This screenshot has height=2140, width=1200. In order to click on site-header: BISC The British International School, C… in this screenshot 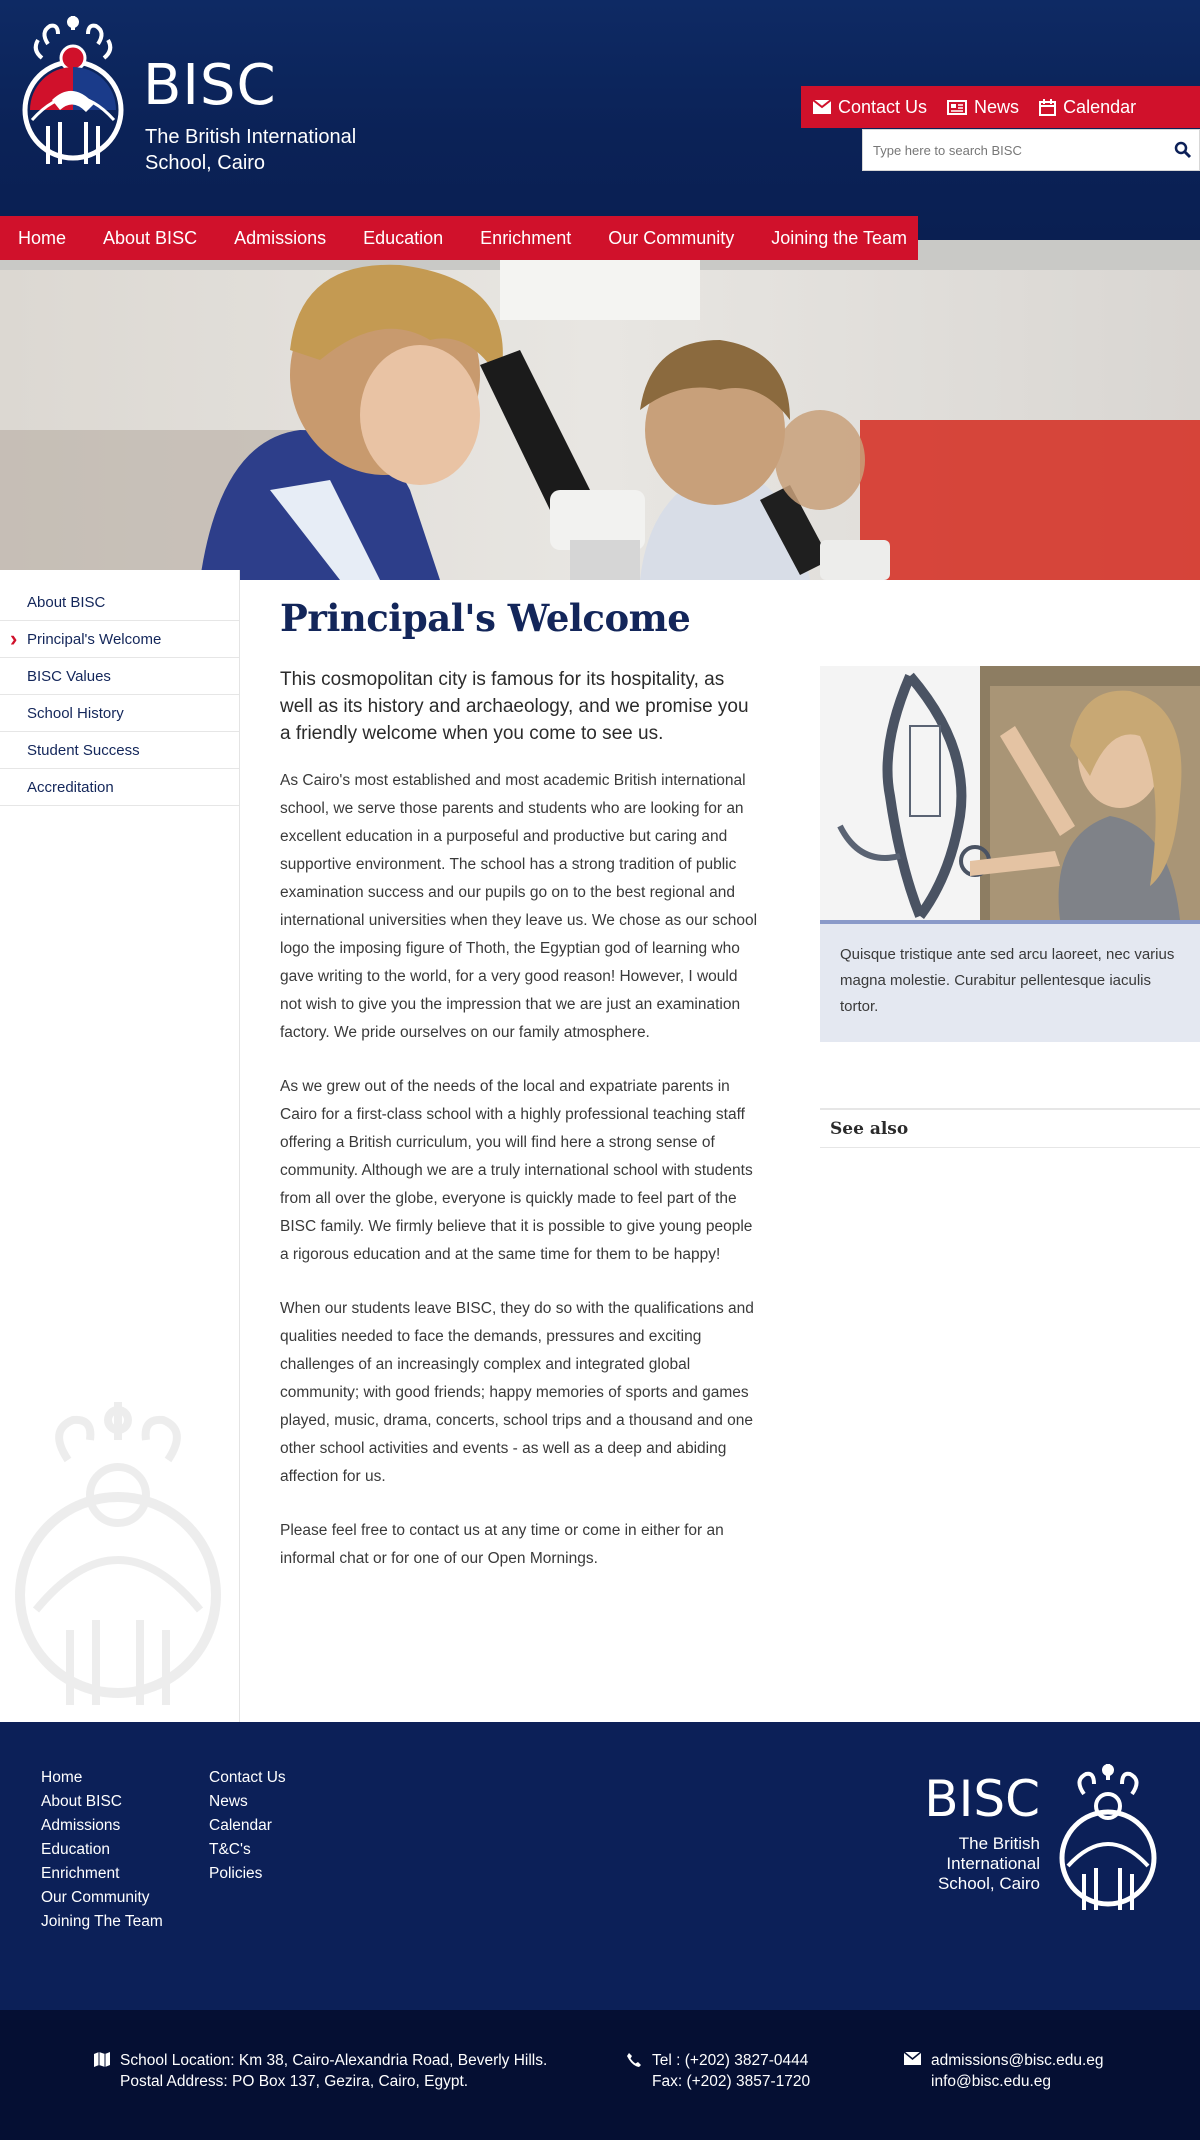, I will do `click(600, 120)`.